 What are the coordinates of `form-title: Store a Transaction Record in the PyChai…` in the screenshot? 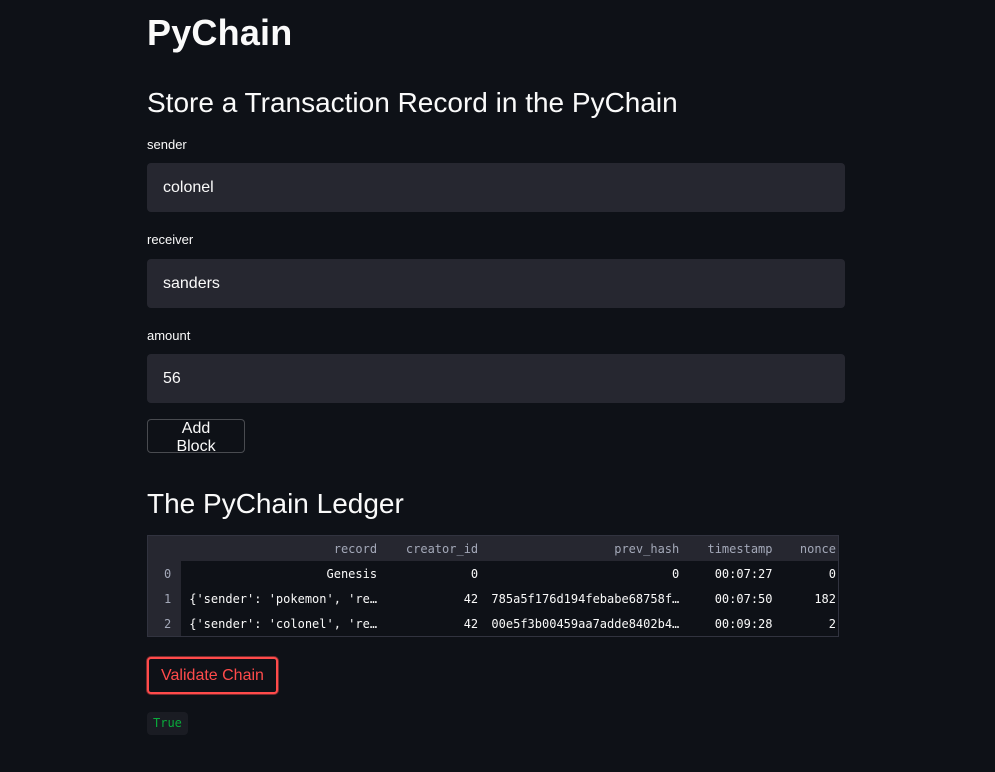 It's located at (412, 102).